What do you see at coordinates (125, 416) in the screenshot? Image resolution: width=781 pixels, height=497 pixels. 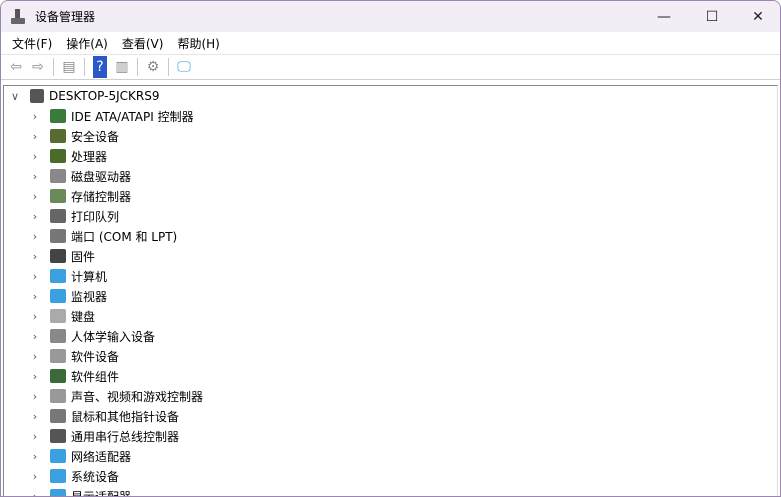 I see `tree-item-label: 鼠标和其他指针设备` at bounding box center [125, 416].